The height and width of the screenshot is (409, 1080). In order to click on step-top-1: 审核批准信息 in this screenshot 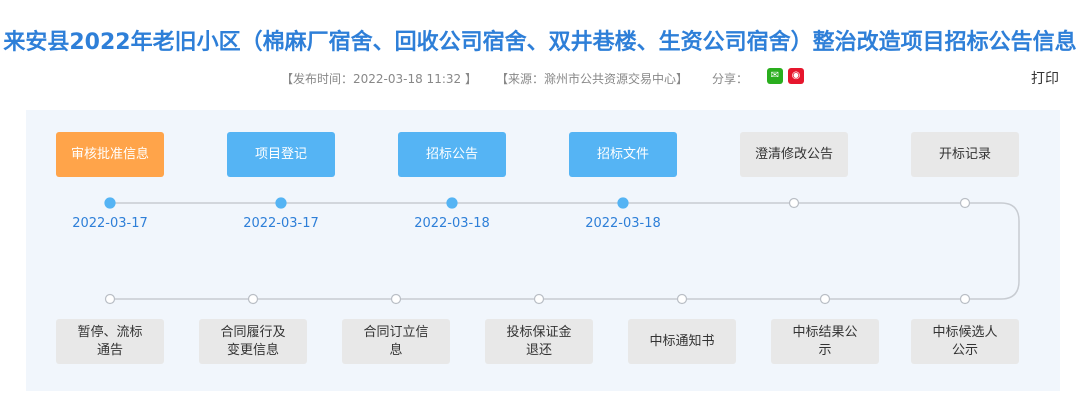, I will do `click(110, 154)`.